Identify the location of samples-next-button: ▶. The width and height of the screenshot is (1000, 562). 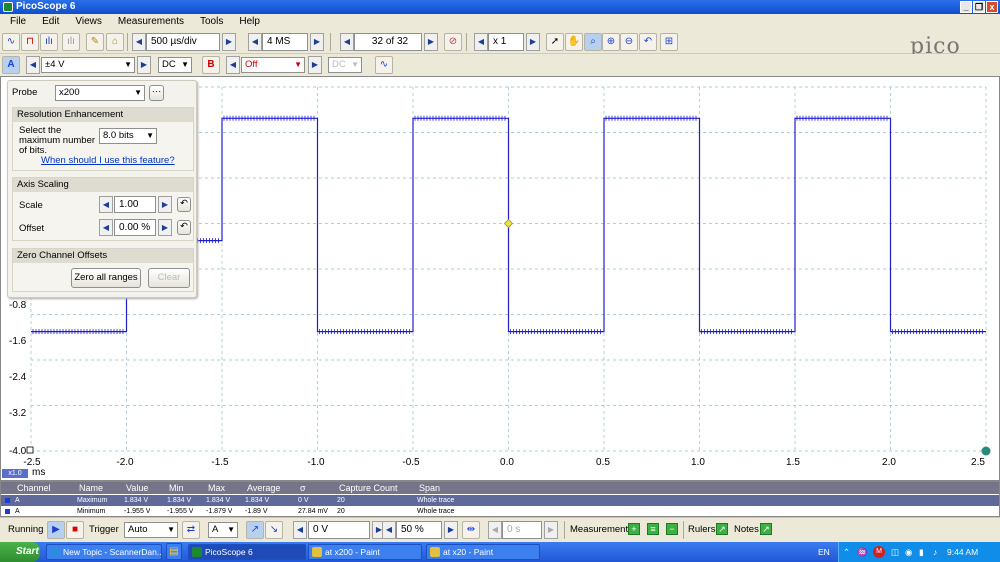
(317, 42).